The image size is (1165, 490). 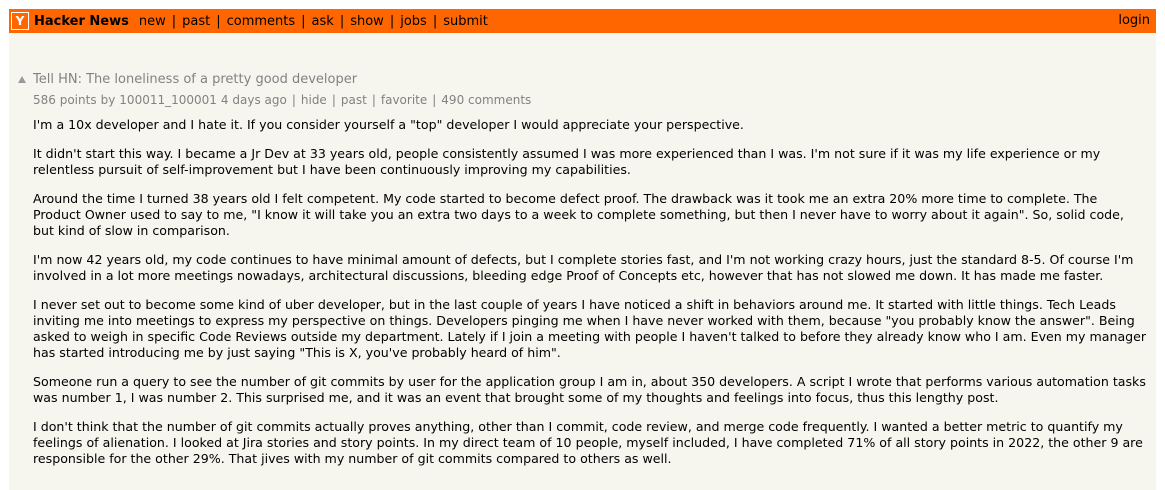 I want to click on y-logo-icon: Y, so click(x=20, y=21).